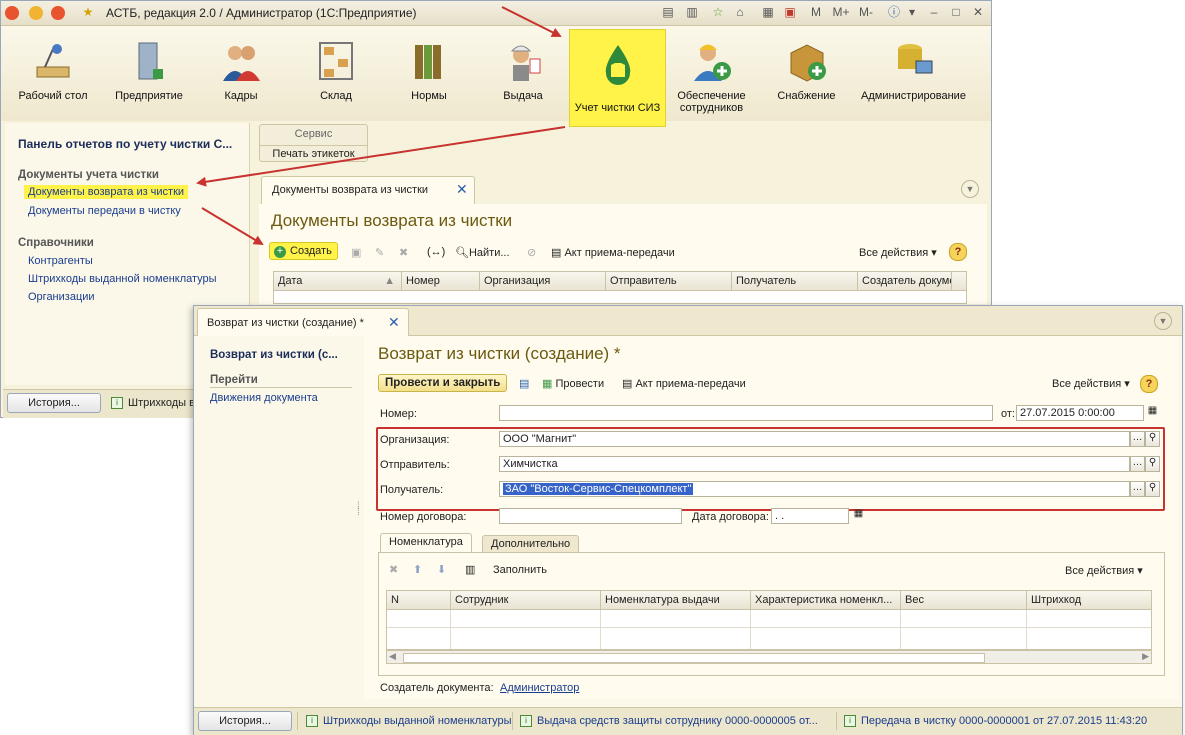  Describe the element at coordinates (379, 252) in the screenshot. I see `edit-icon: ✎` at that location.